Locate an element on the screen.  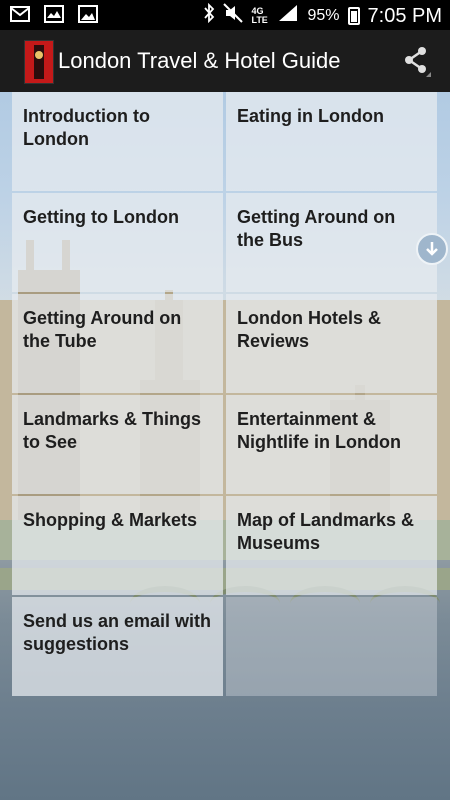
menu-item-tube: Getting Around on the Tube is located at coordinates (117, 343).